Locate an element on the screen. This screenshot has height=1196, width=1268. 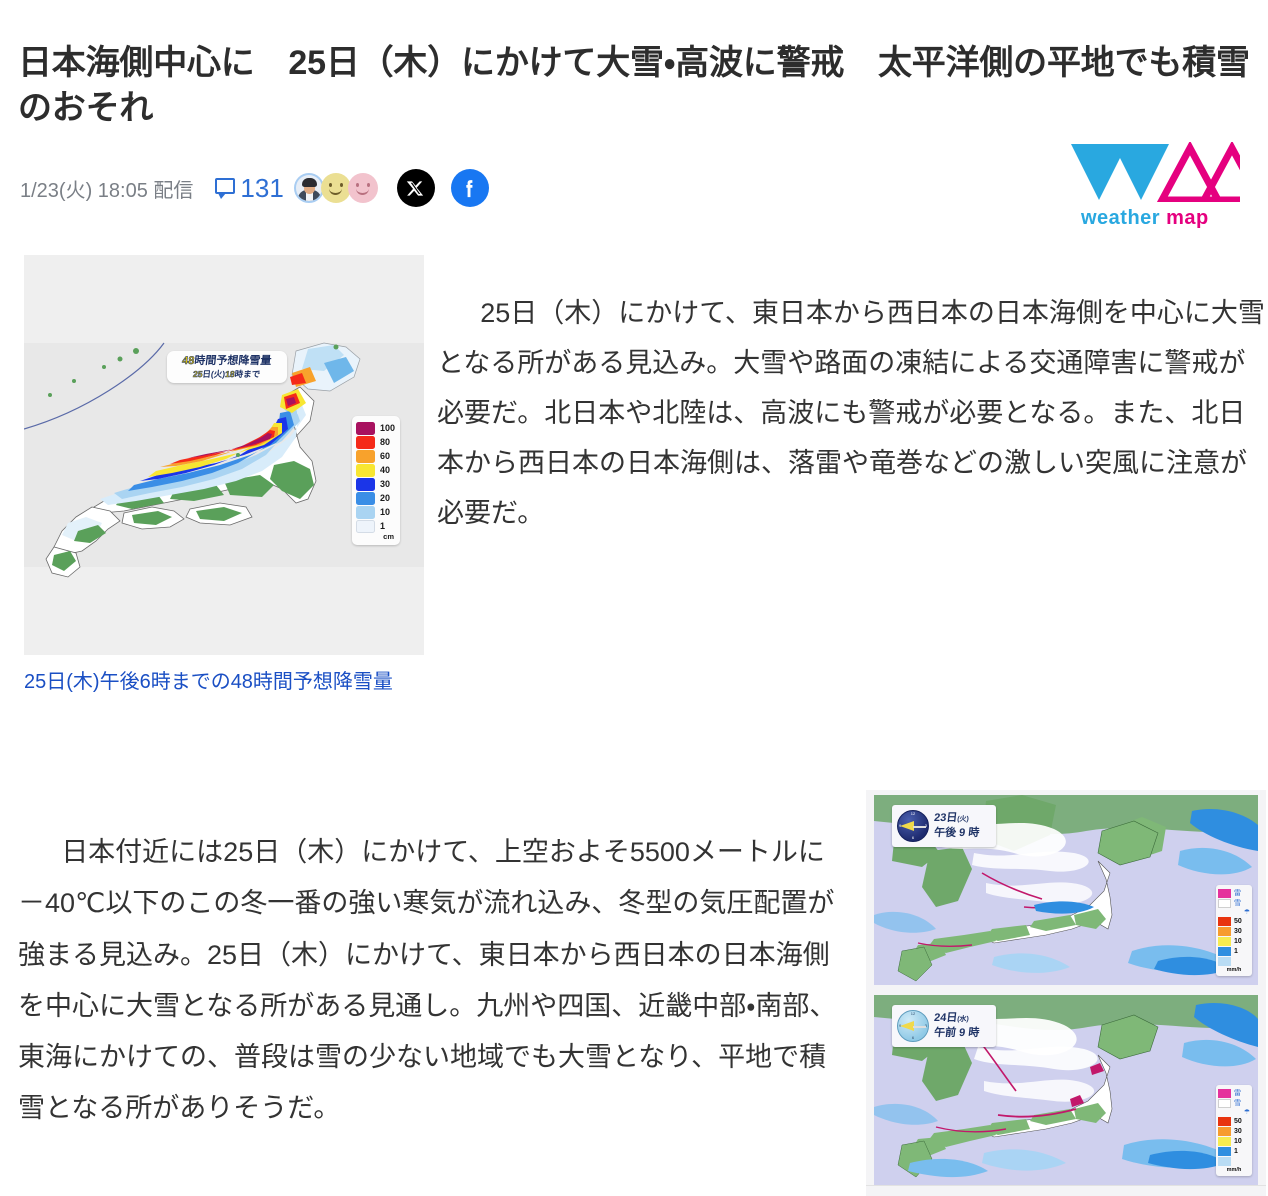
comment-count-value: 131 is located at coordinates (262, 187).